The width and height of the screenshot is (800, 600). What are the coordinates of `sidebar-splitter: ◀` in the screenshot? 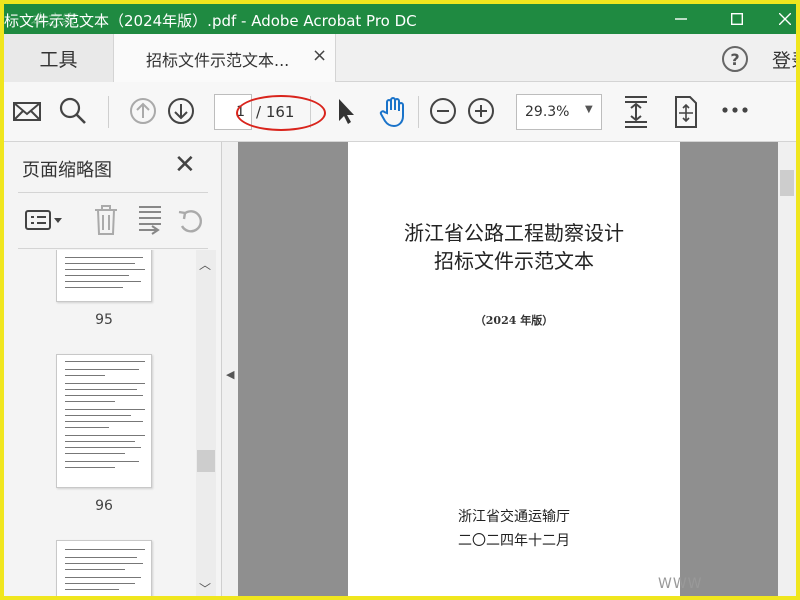 It's located at (230, 369).